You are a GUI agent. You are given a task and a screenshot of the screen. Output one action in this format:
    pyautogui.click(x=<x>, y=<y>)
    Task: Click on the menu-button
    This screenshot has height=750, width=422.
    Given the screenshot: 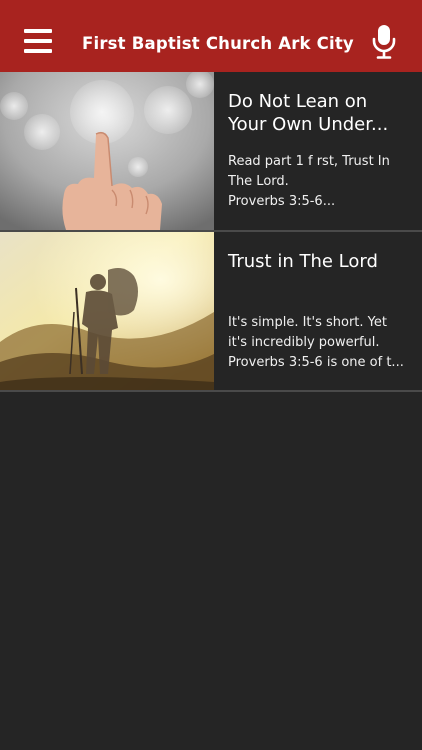 What is the action you would take?
    pyautogui.click(x=38, y=41)
    